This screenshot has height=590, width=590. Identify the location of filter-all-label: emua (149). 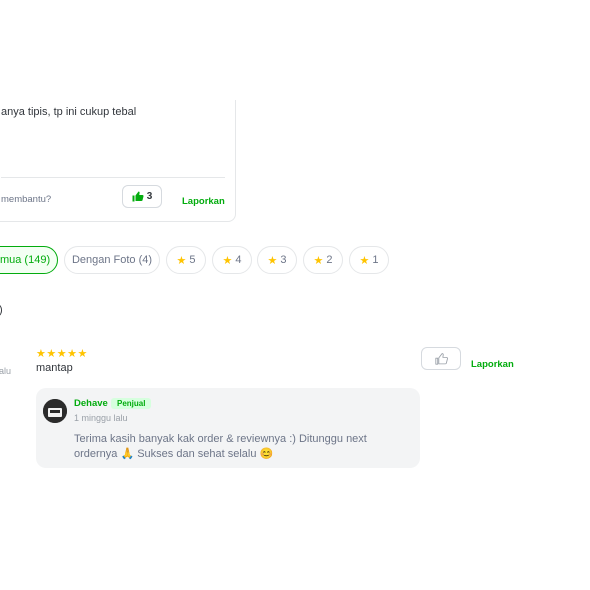
(25, 260).